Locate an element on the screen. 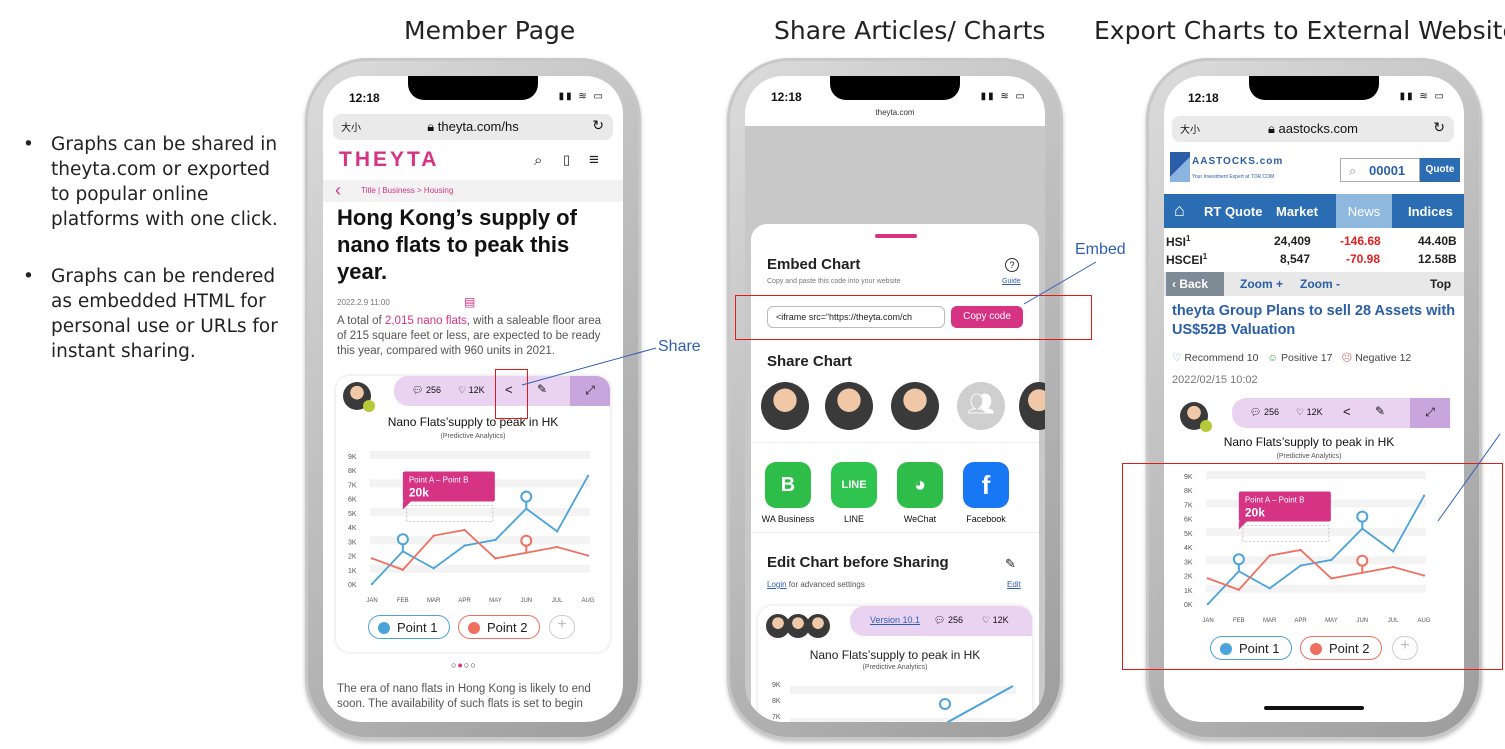  notch is located at coordinates (895, 88).